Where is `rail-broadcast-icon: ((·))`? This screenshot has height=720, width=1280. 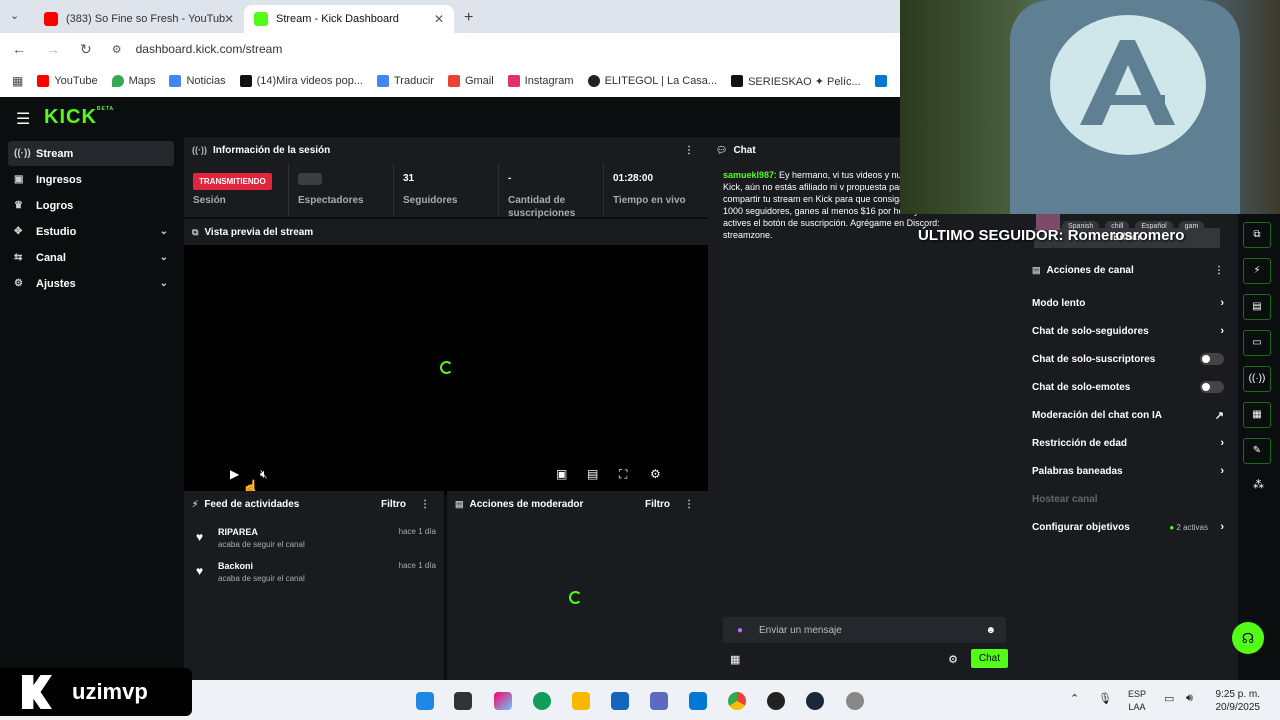 rail-broadcast-icon: ((·)) is located at coordinates (1257, 379).